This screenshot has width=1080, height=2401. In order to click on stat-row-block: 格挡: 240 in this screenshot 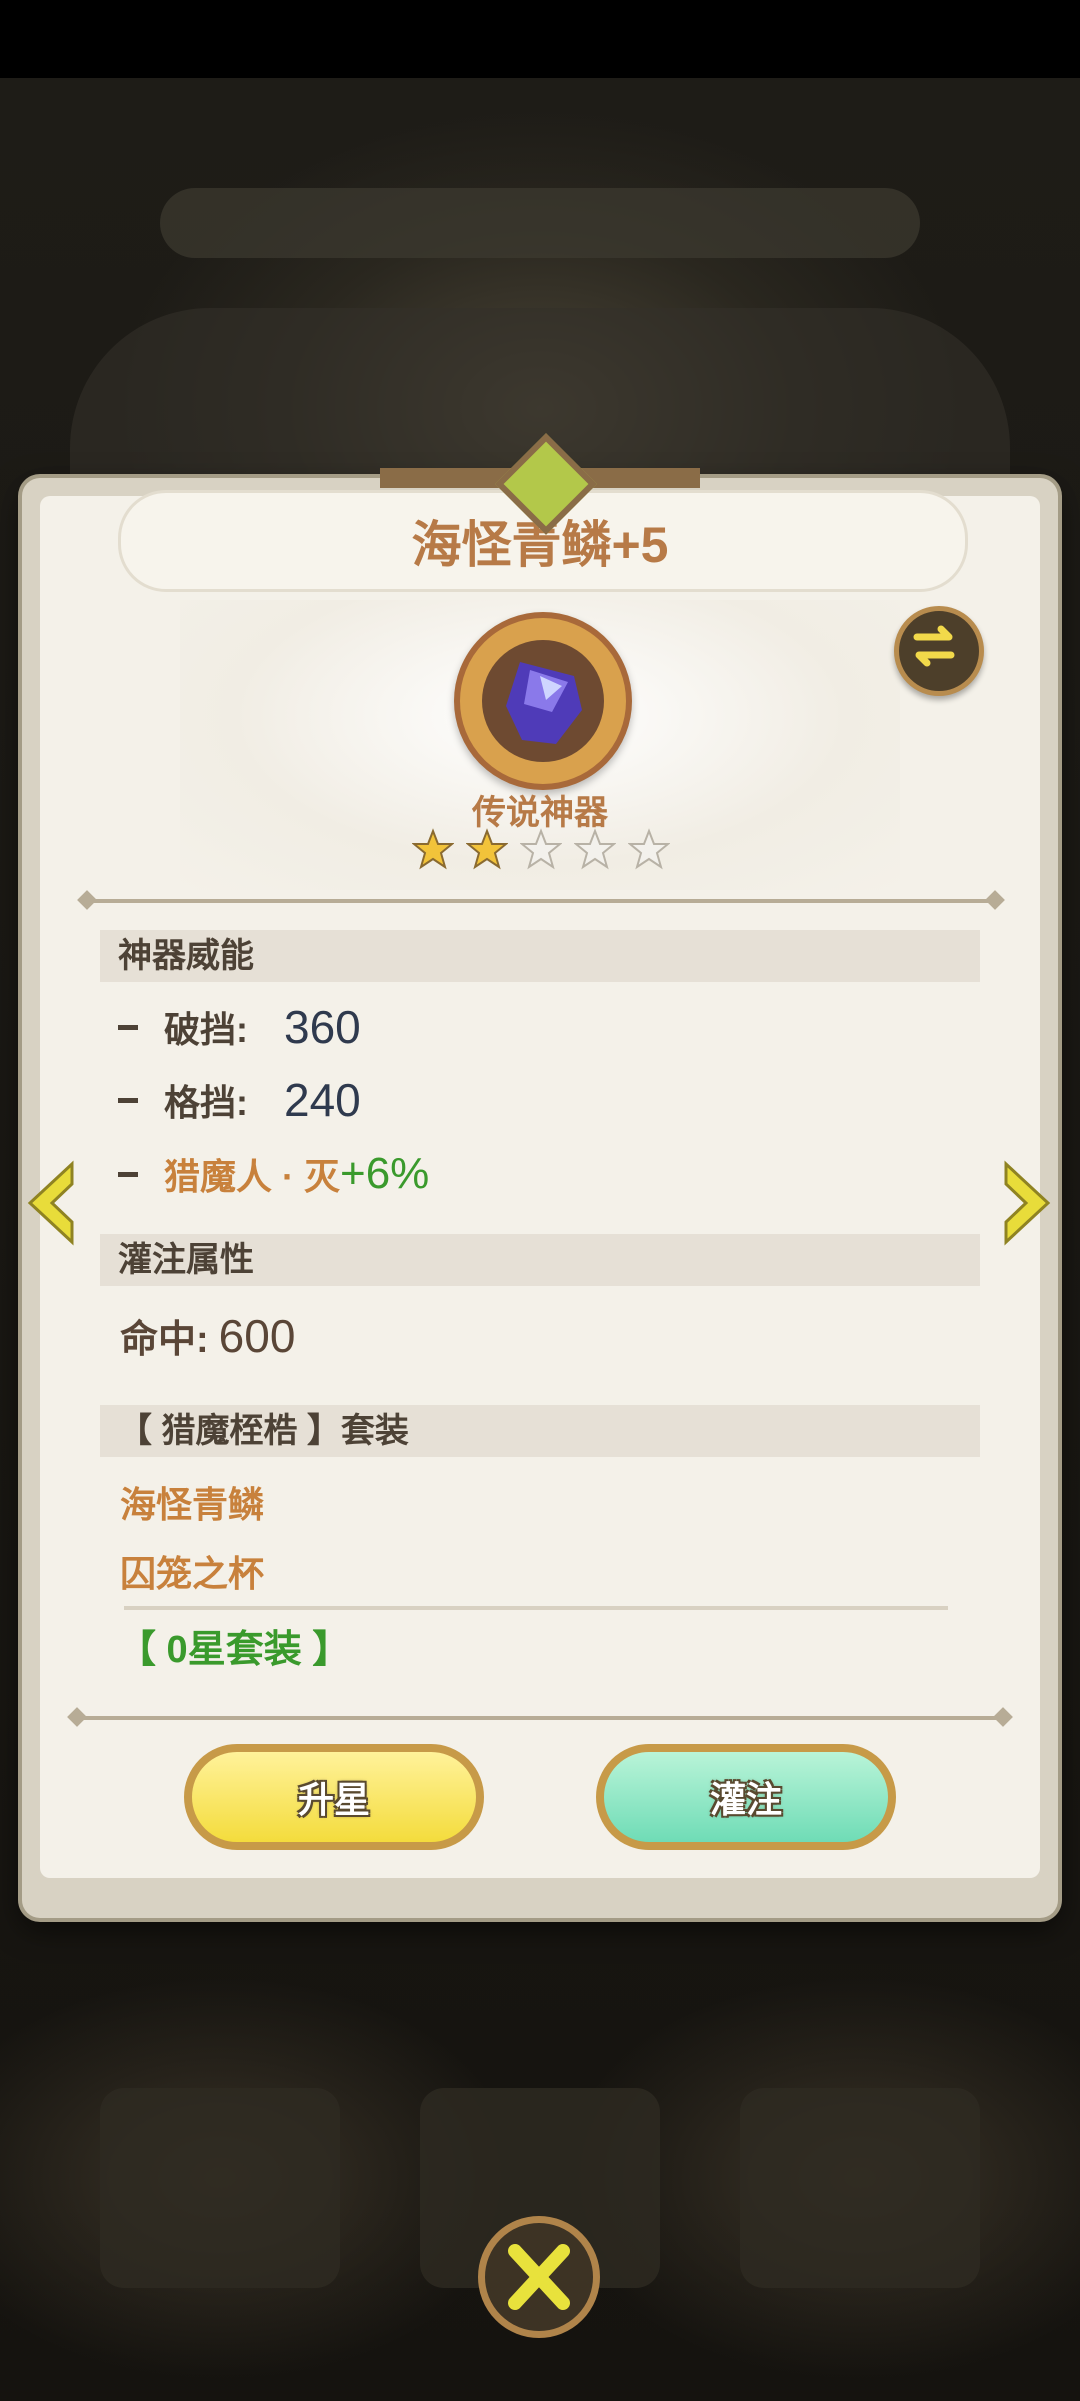, I will do `click(239, 1100)`.